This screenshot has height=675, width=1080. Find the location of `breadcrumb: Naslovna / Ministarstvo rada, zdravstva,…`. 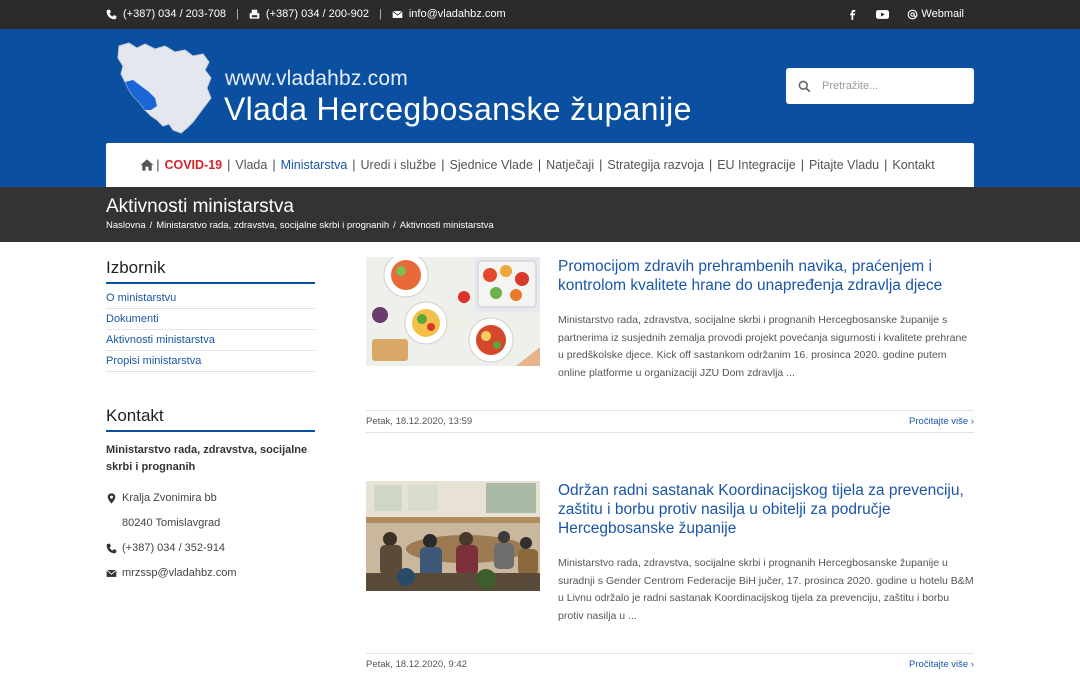

breadcrumb: Naslovna / Ministarstvo rada, zdravstva,… is located at coordinates (300, 225).